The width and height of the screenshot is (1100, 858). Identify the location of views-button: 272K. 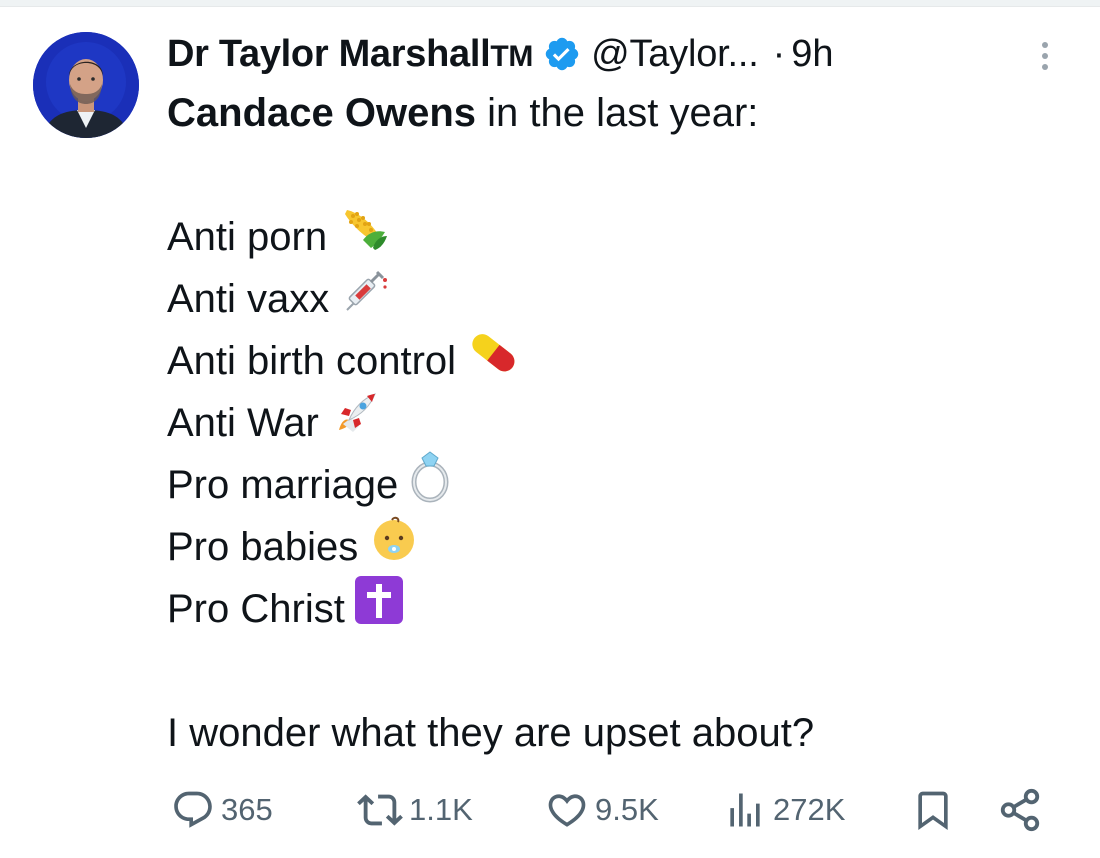
(784, 810).